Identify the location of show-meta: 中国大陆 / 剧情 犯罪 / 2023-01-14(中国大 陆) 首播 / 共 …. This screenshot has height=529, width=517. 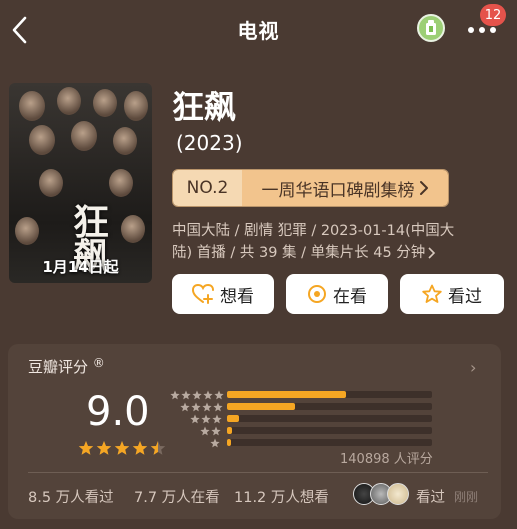
(332, 242).